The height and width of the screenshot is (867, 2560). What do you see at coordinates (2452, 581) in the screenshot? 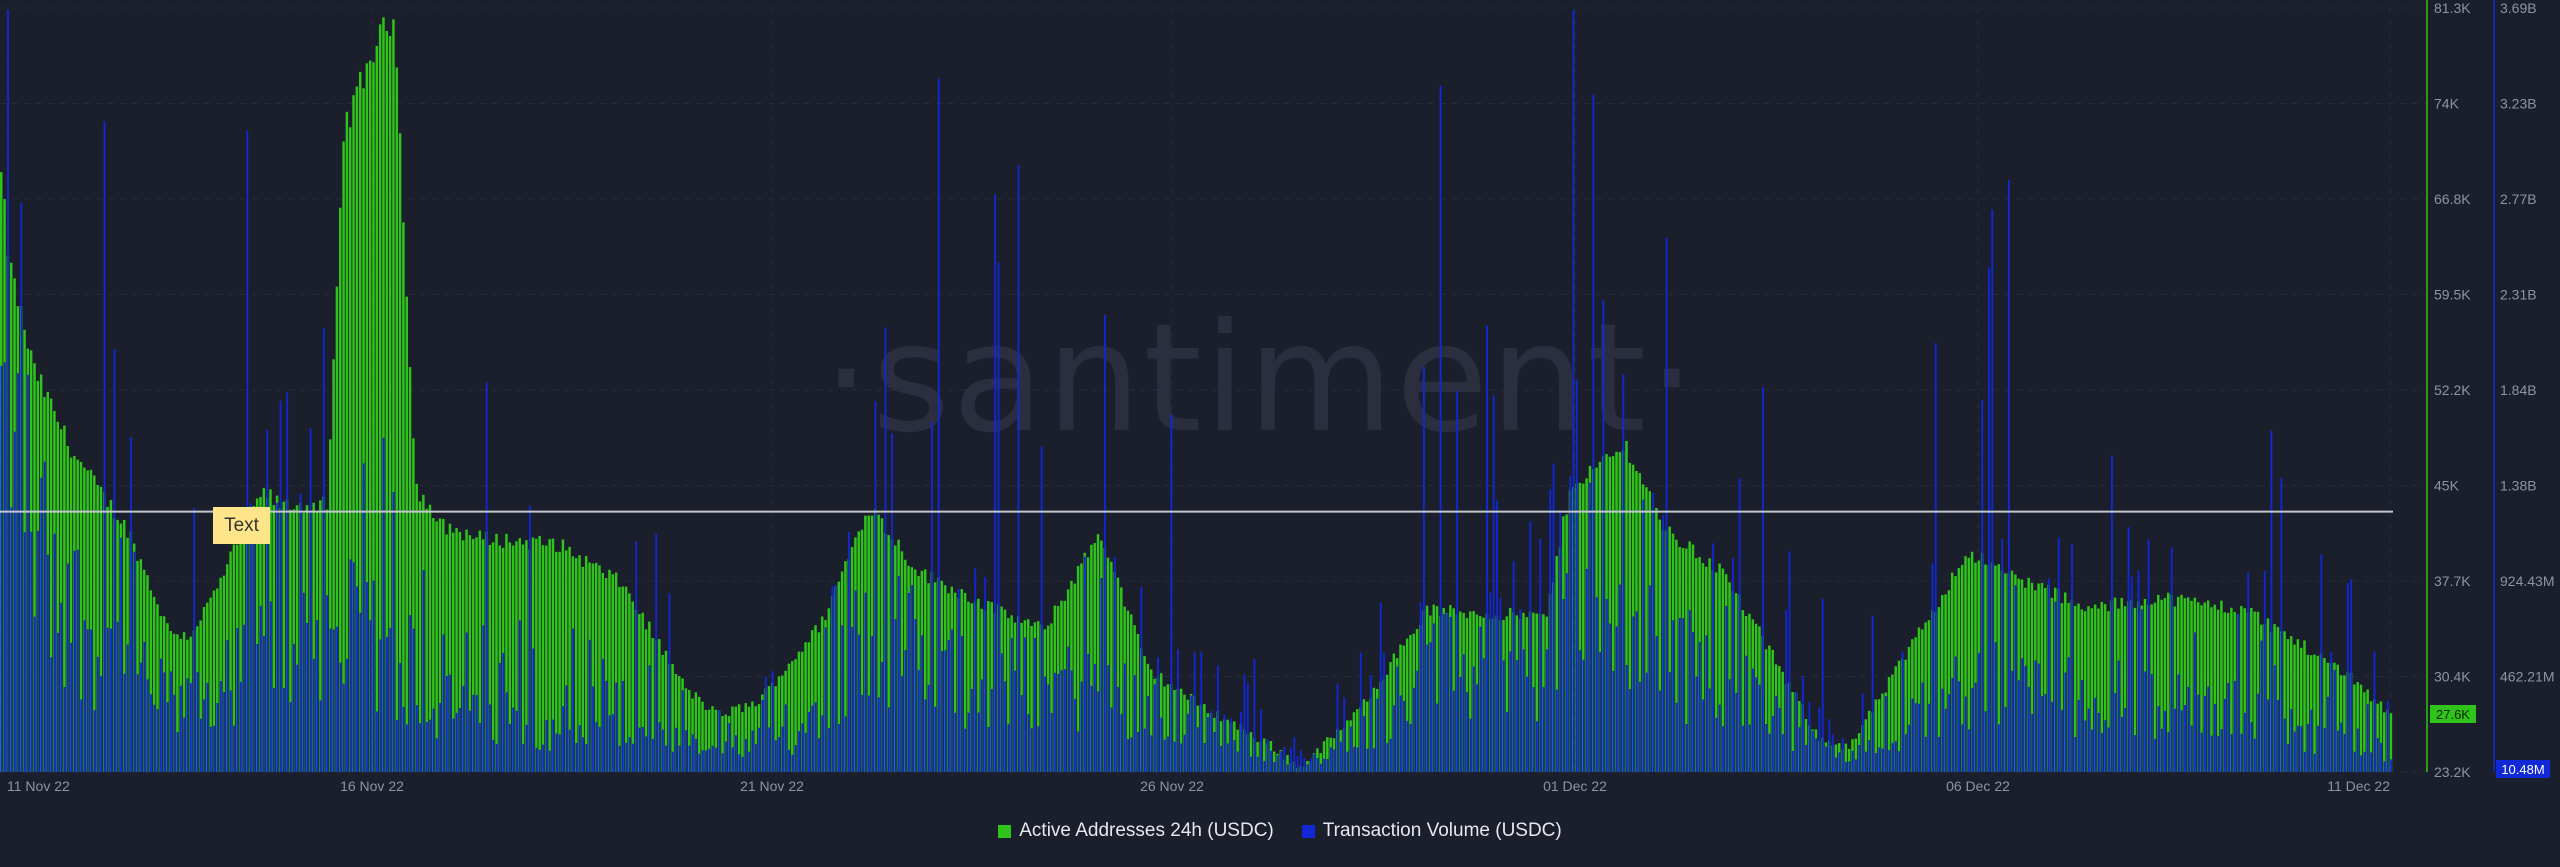
I see `y-tick-label-green: 37.7K` at bounding box center [2452, 581].